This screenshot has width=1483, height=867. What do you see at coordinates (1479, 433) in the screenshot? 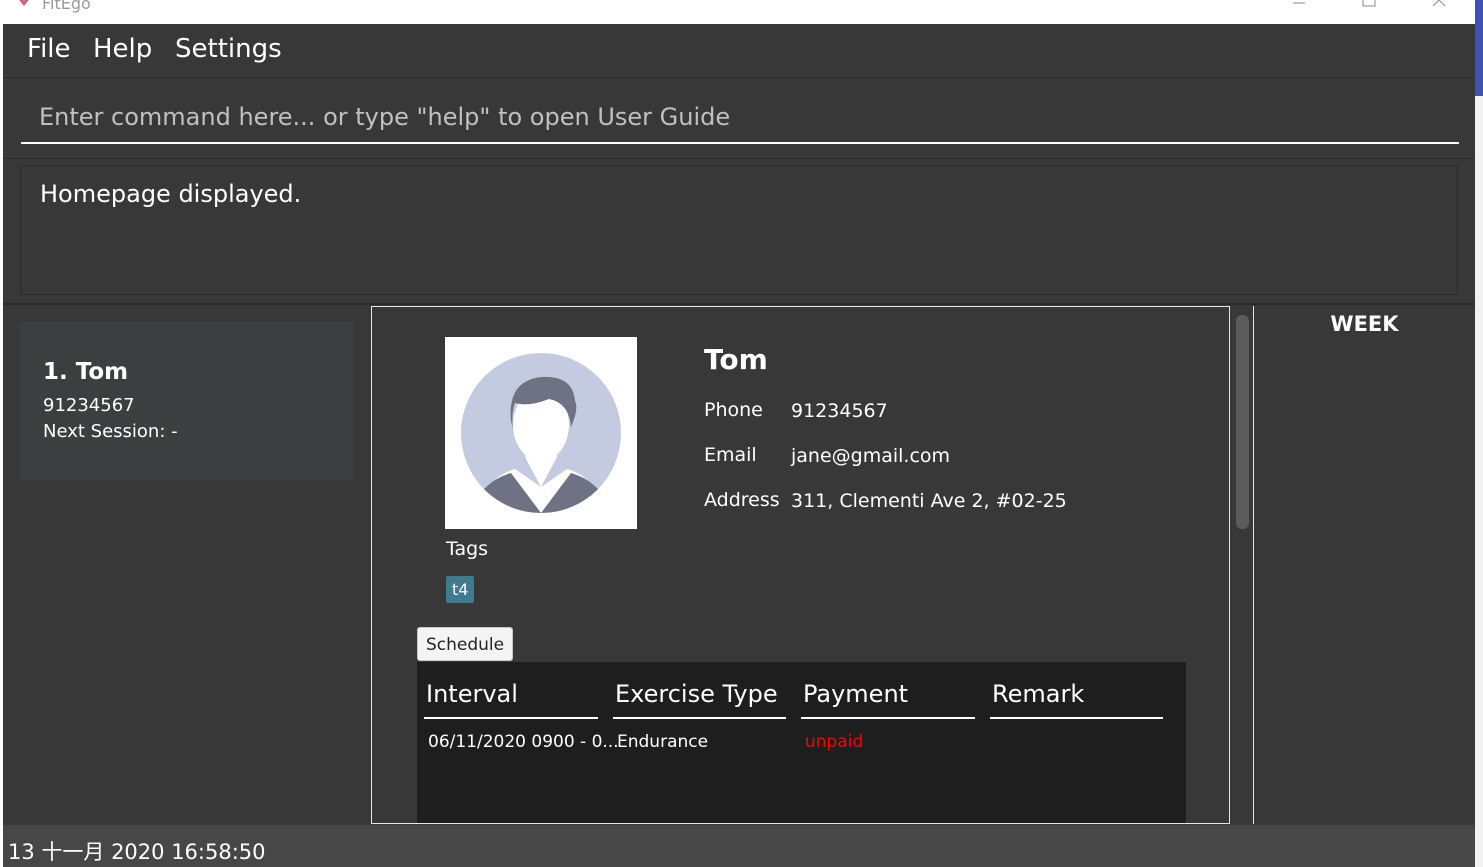
I see `background-window-edge` at bounding box center [1479, 433].